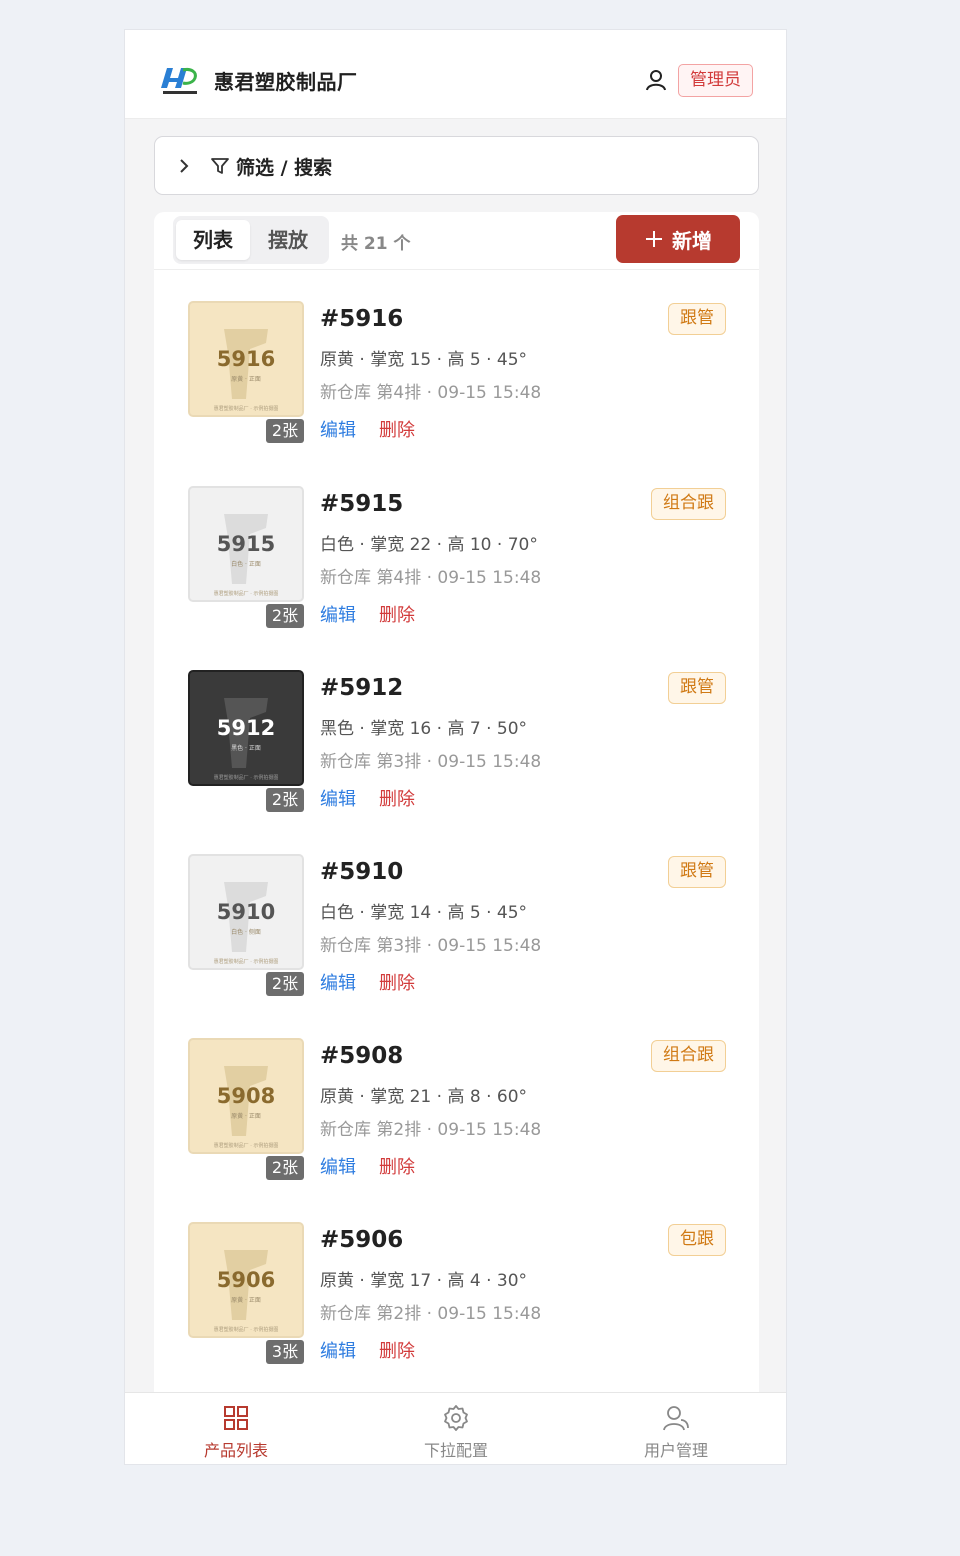 This screenshot has height=1556, width=960. What do you see at coordinates (455, 1450) in the screenshot?
I see `tab-label: 下拉配置` at bounding box center [455, 1450].